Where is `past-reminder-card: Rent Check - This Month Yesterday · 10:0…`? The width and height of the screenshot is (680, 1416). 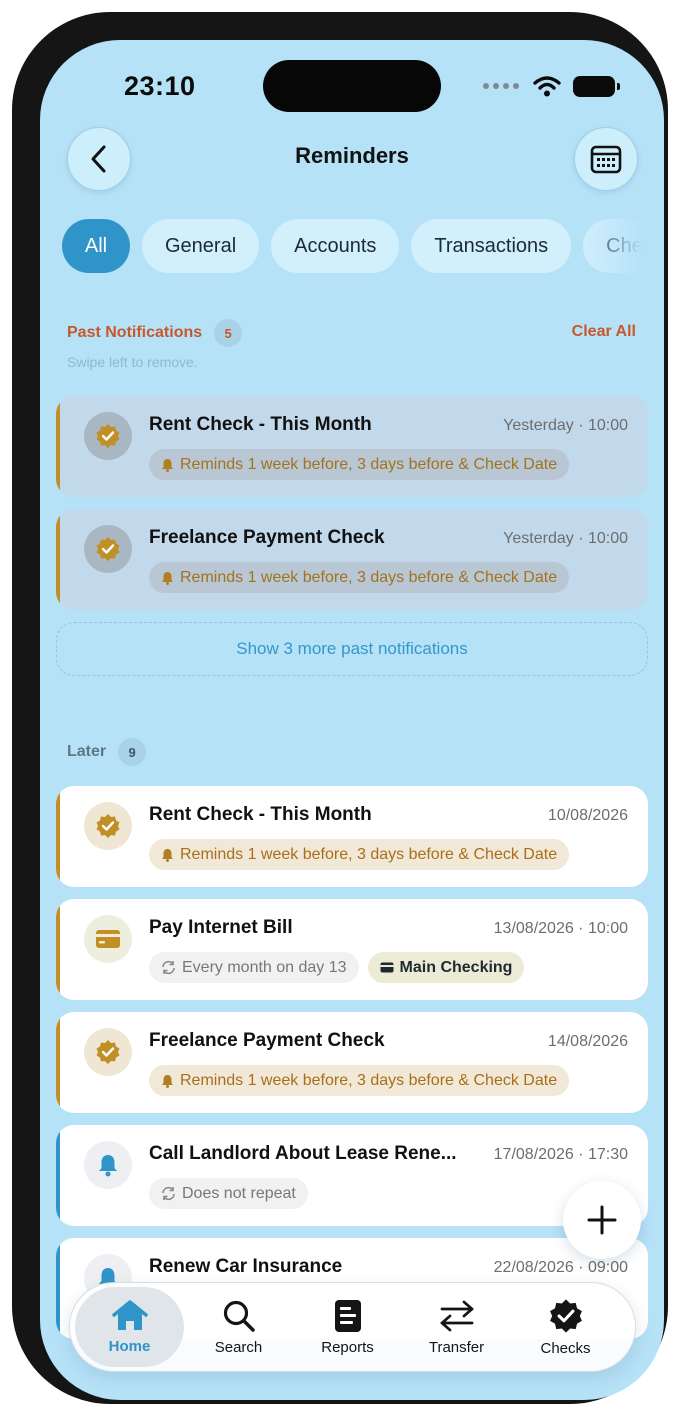
past-reminder-card: Rent Check - This Month Yesterday · 10:0… is located at coordinates (352, 446).